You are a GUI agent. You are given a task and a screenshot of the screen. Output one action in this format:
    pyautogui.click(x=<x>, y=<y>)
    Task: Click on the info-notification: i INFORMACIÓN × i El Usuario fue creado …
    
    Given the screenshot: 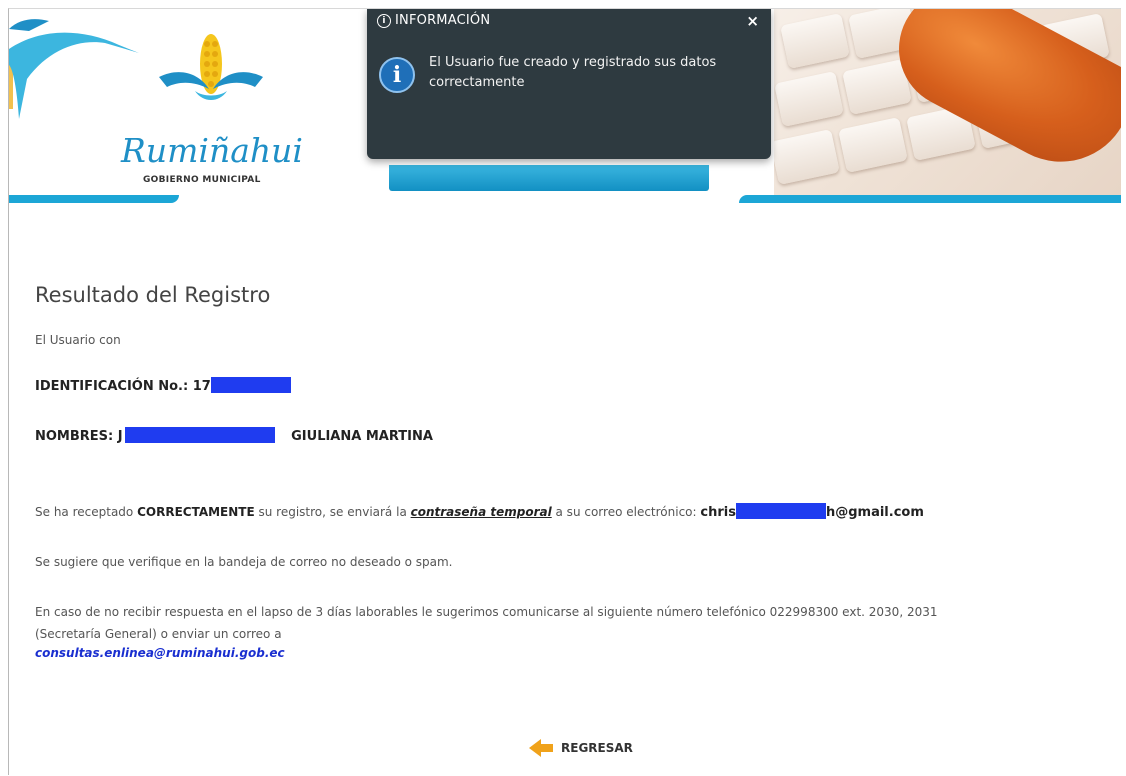 What is the action you would take?
    pyautogui.click(x=569, y=84)
    